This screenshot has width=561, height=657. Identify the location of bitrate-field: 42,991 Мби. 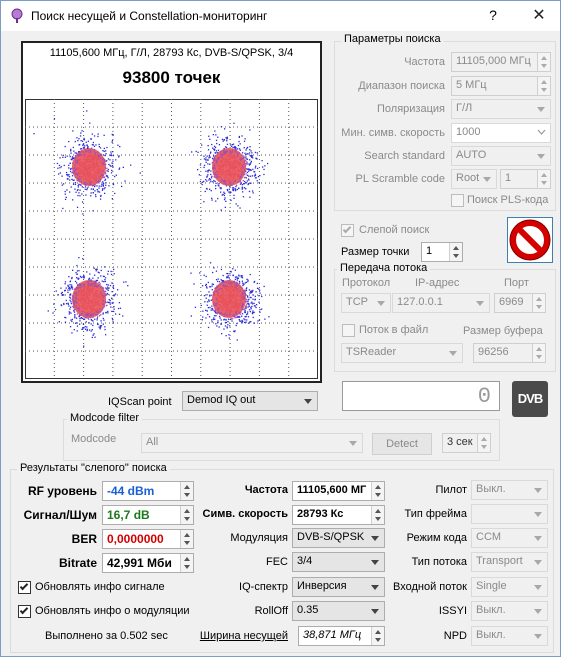
(148, 563).